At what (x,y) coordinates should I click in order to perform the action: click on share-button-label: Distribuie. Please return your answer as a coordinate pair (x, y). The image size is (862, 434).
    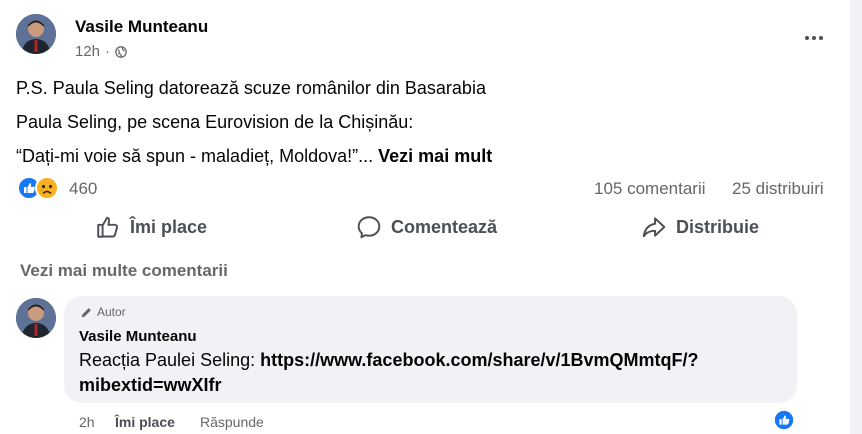
    Looking at the image, I should click on (718, 226).